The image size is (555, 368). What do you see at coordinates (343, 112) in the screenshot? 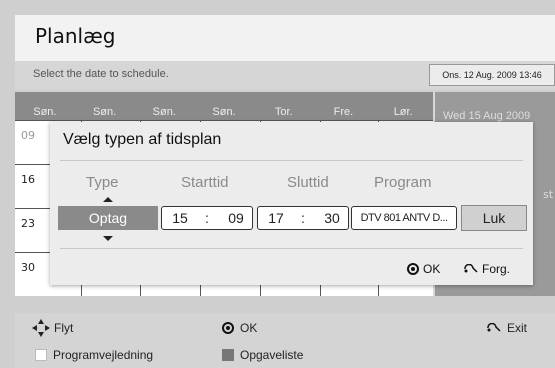
I see `day-header: Fre.` at bounding box center [343, 112].